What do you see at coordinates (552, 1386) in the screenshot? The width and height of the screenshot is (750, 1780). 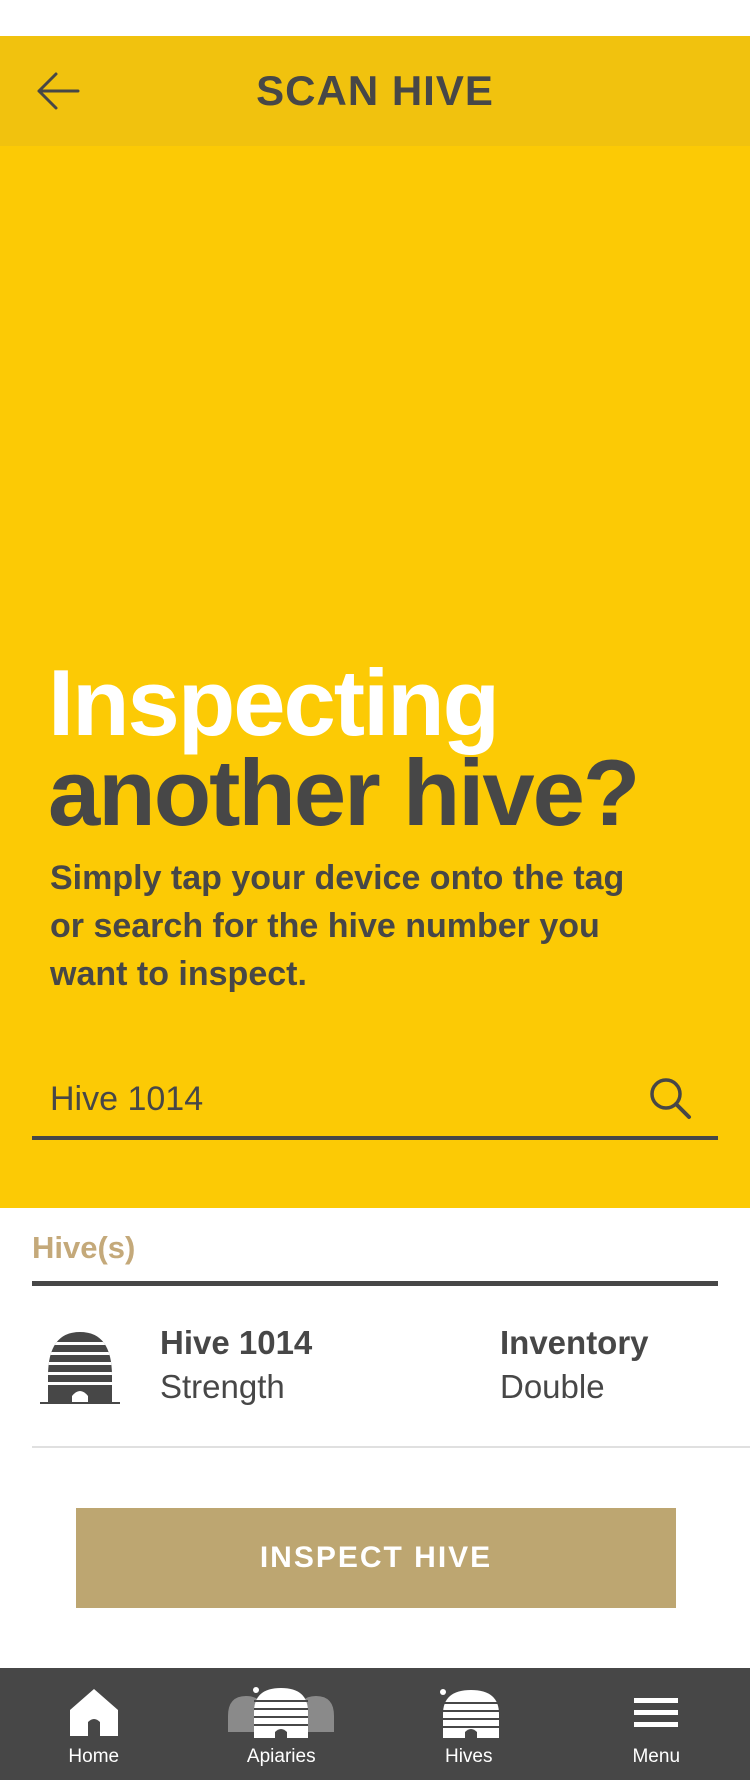 I see `inventory-value: Double` at bounding box center [552, 1386].